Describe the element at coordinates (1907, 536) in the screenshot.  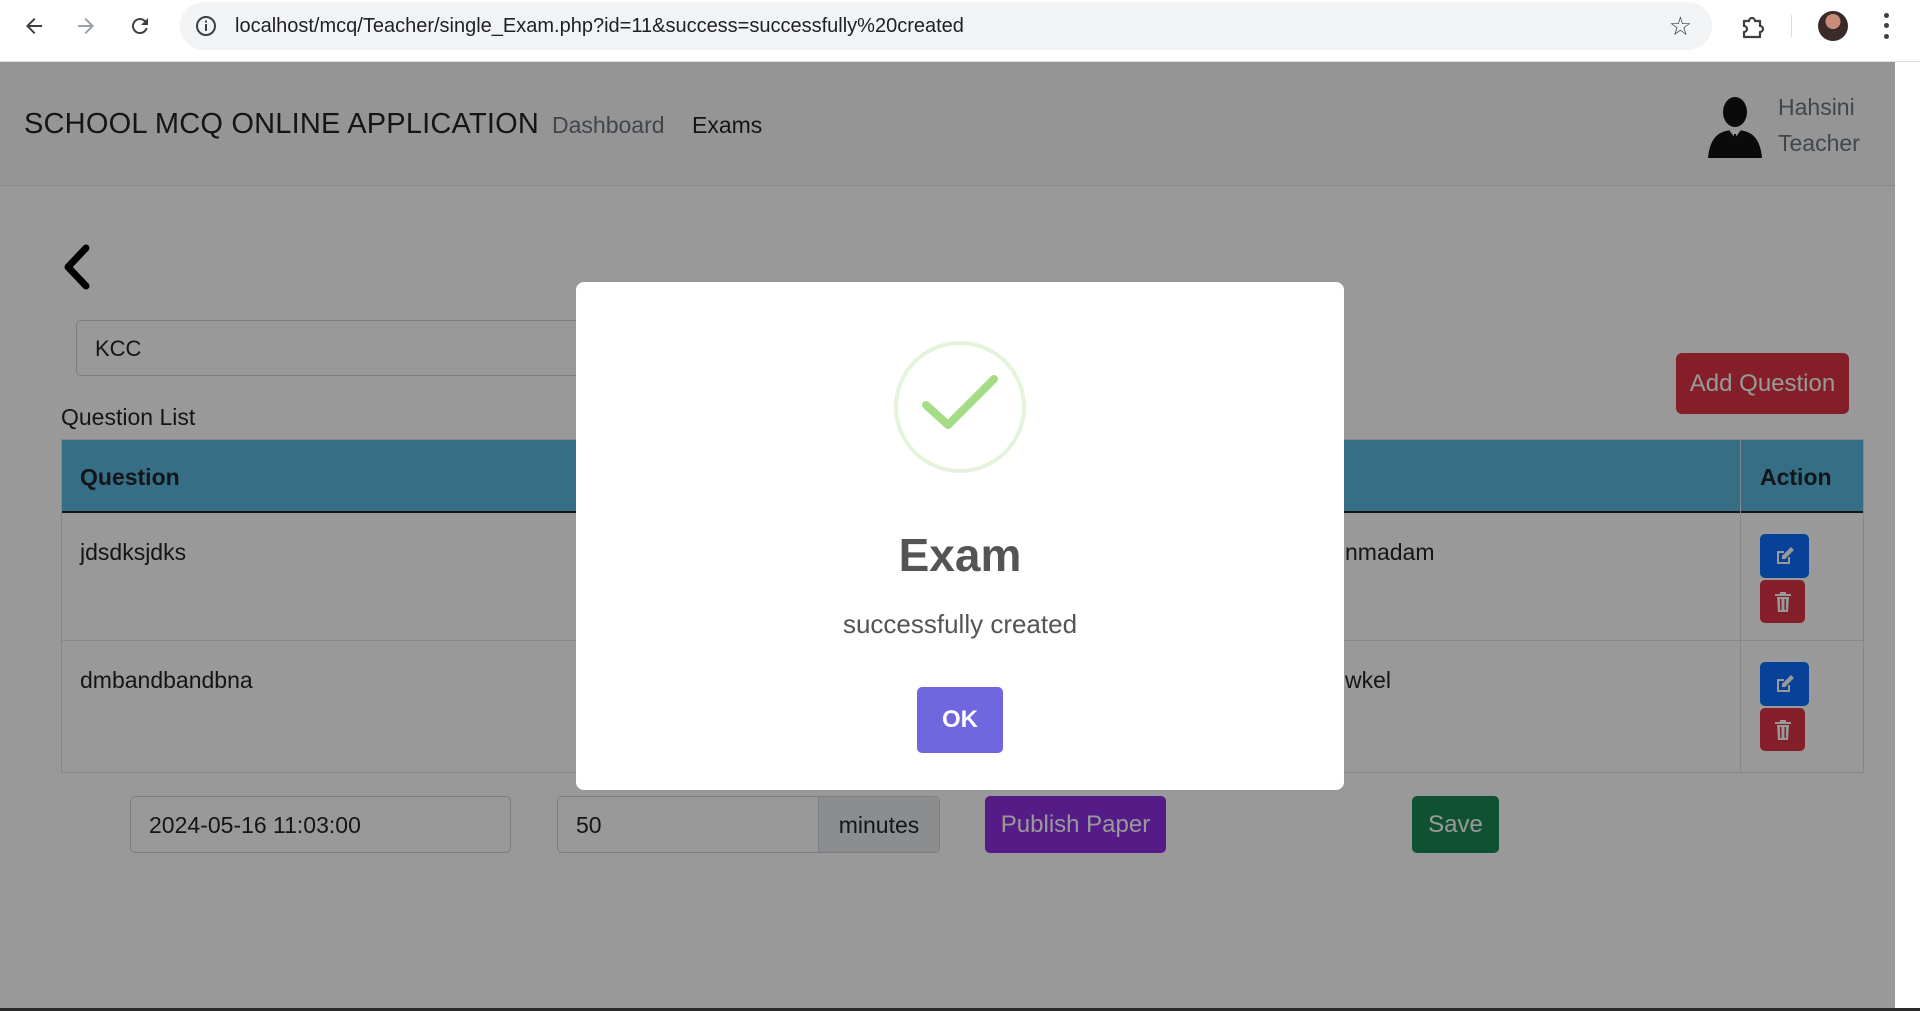
I see `window-scroll-gutter` at that location.